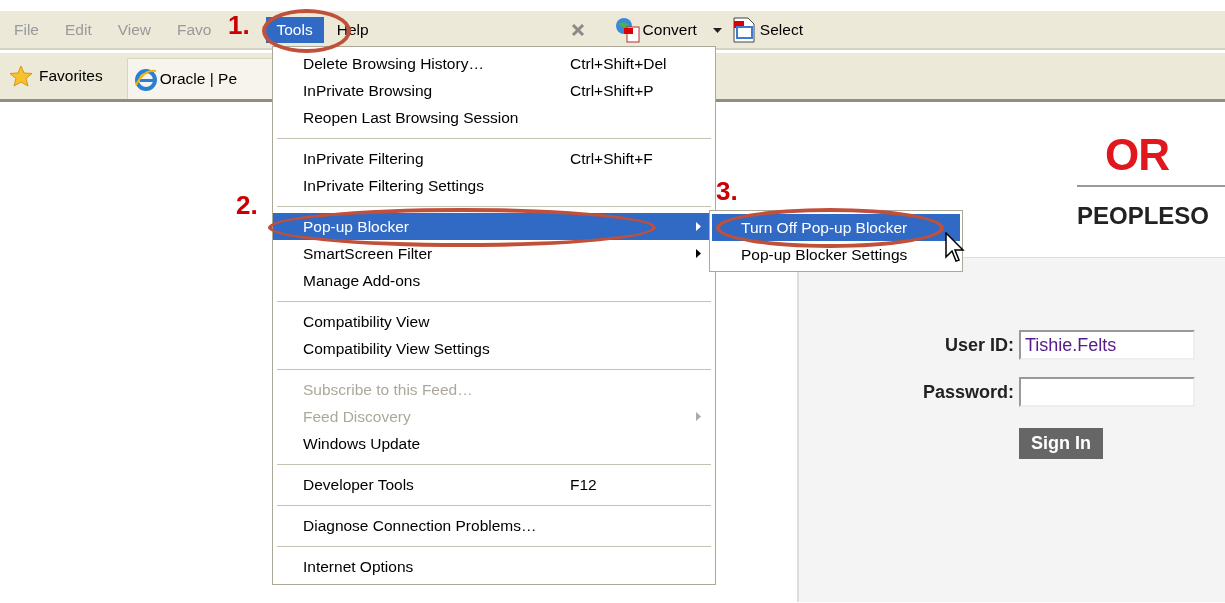  I want to click on step-number: 3., so click(727, 191).